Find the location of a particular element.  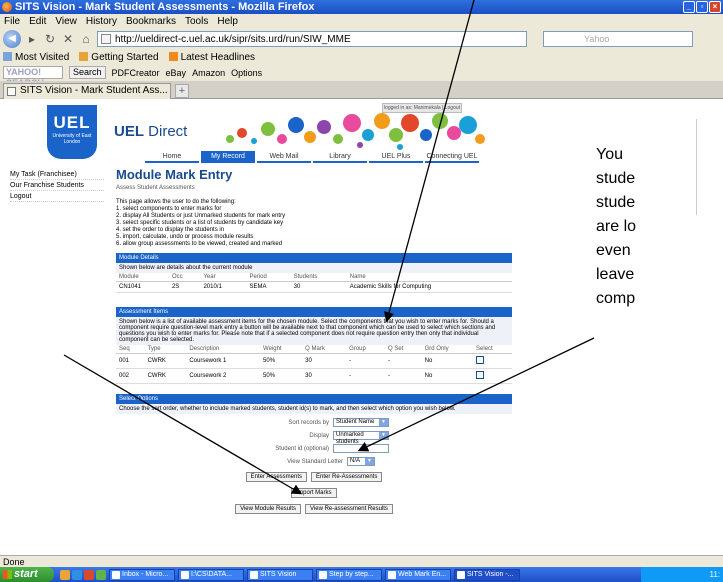

sort-row: Sort records by Student Name ▼ is located at coordinates (314, 422).